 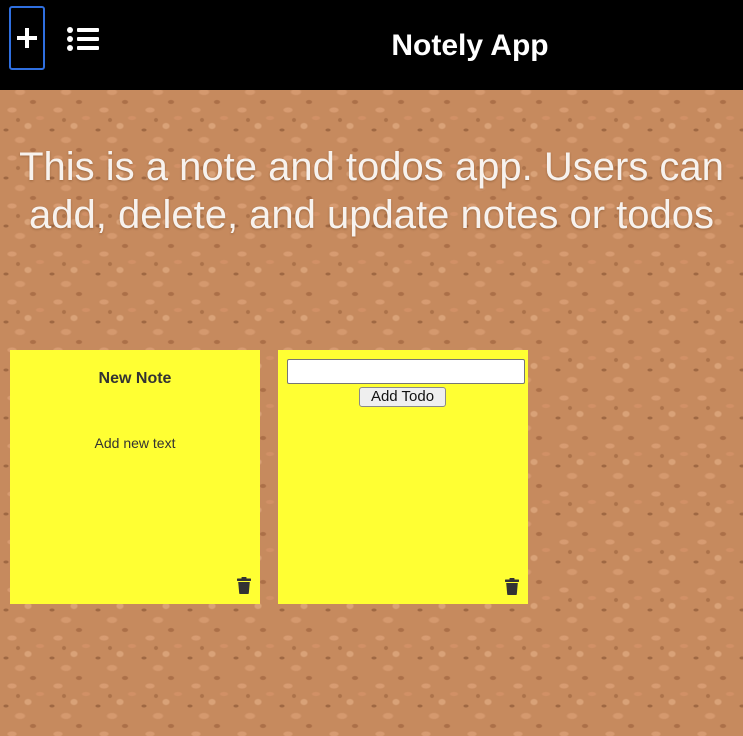 I want to click on plus-icon, so click(x=27, y=38).